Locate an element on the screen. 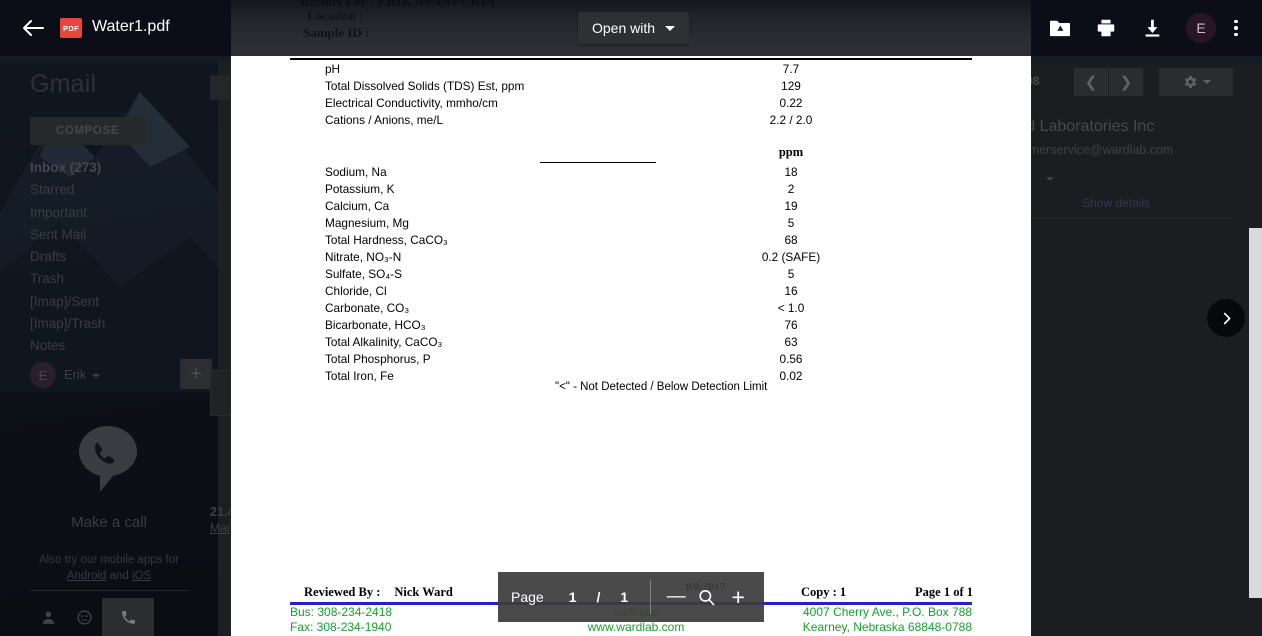  row-value: 0.2 (SAFE) is located at coordinates (791, 257).